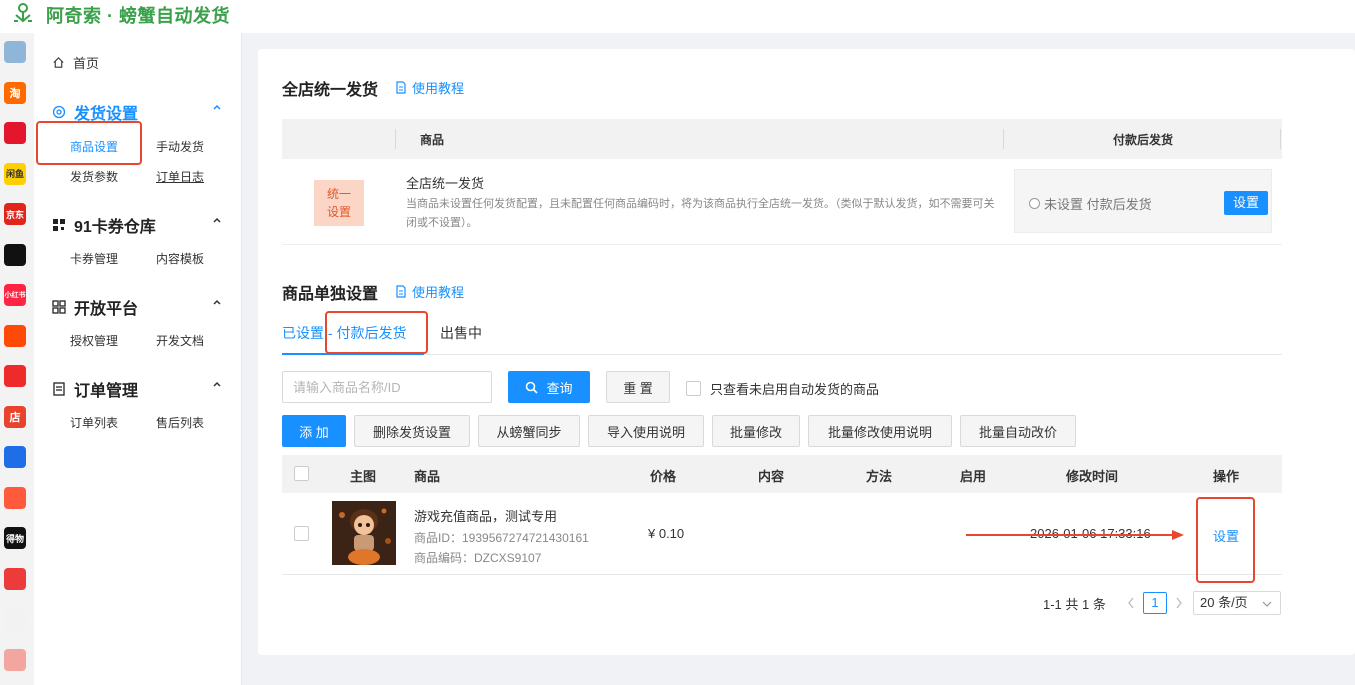  Describe the element at coordinates (1131, 603) in the screenshot. I see `prev-page-icon` at that location.